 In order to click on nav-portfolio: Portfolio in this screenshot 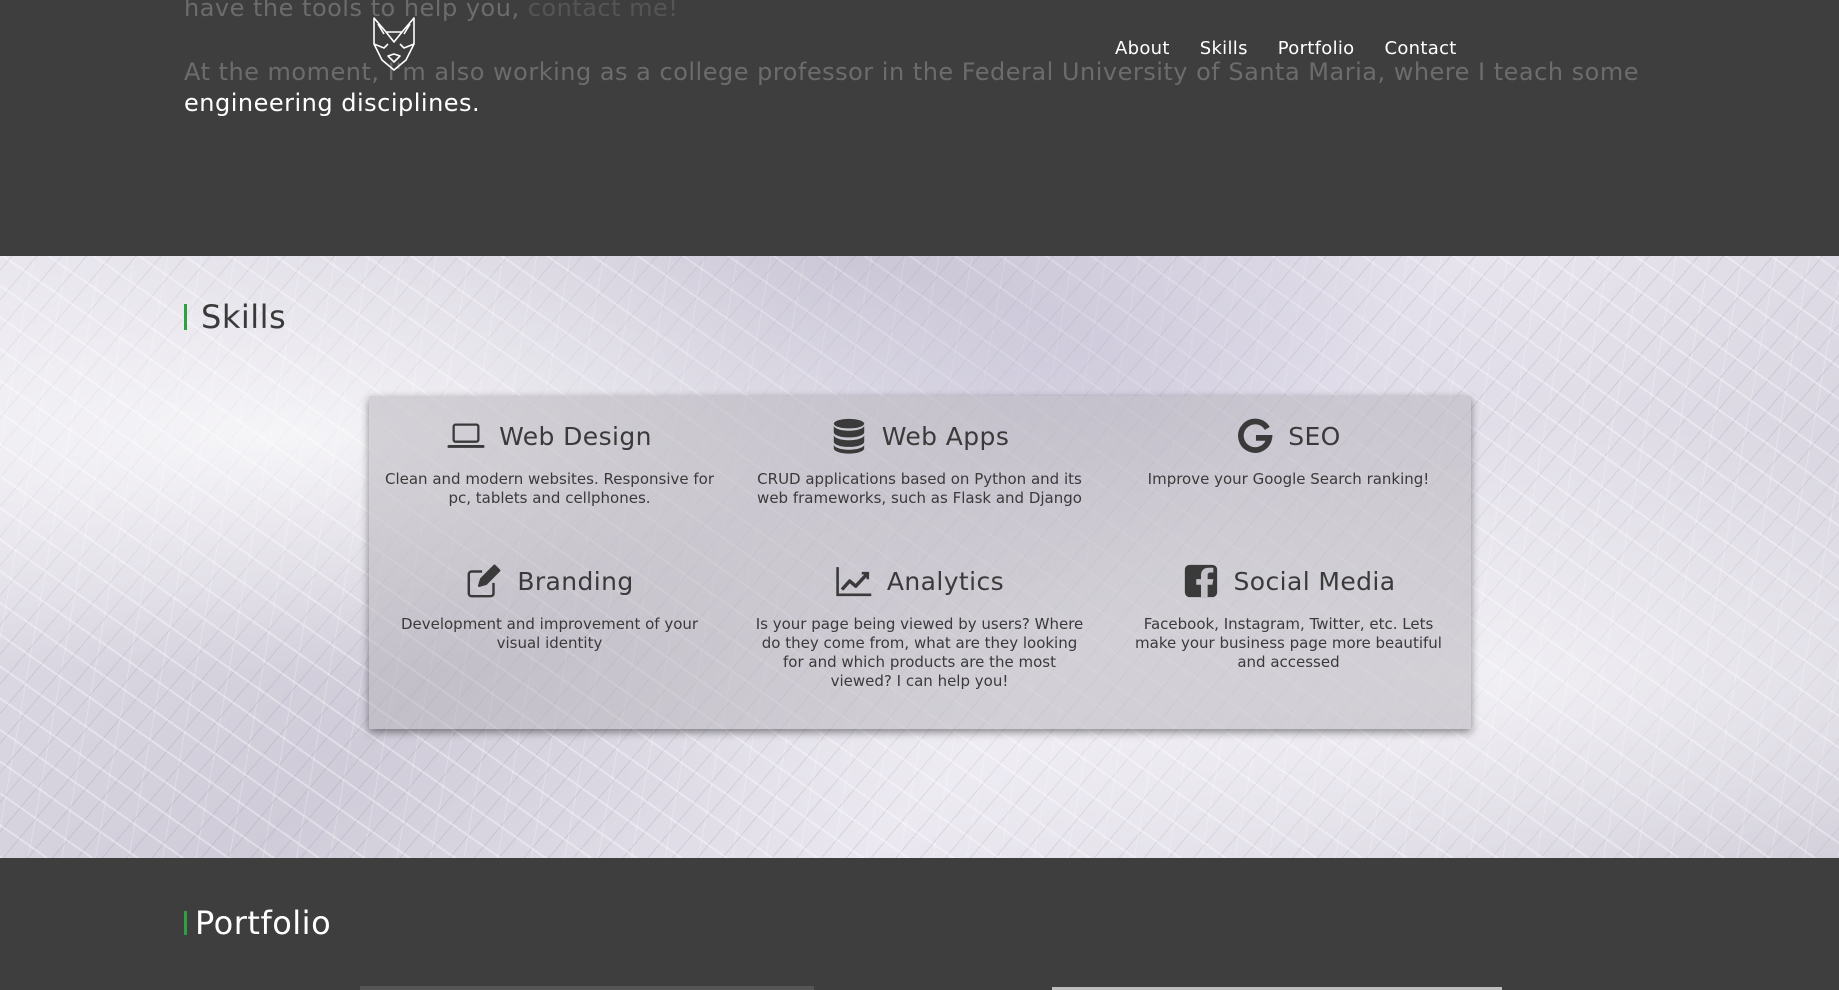, I will do `click(1316, 48)`.